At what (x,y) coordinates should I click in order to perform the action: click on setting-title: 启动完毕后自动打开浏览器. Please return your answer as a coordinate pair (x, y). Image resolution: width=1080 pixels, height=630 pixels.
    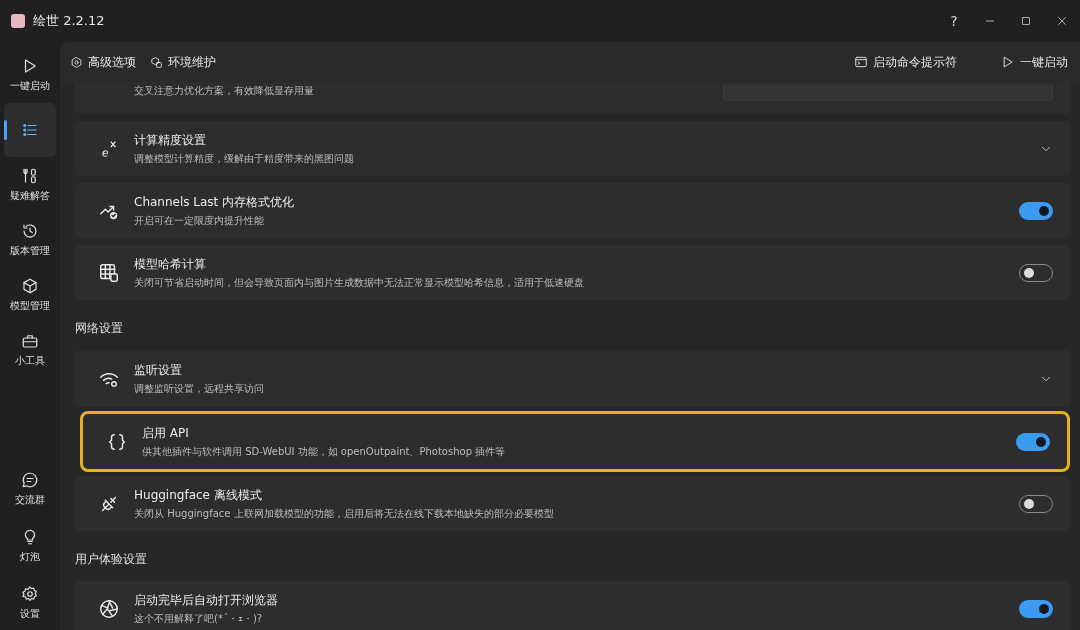
    Looking at the image, I should click on (206, 600).